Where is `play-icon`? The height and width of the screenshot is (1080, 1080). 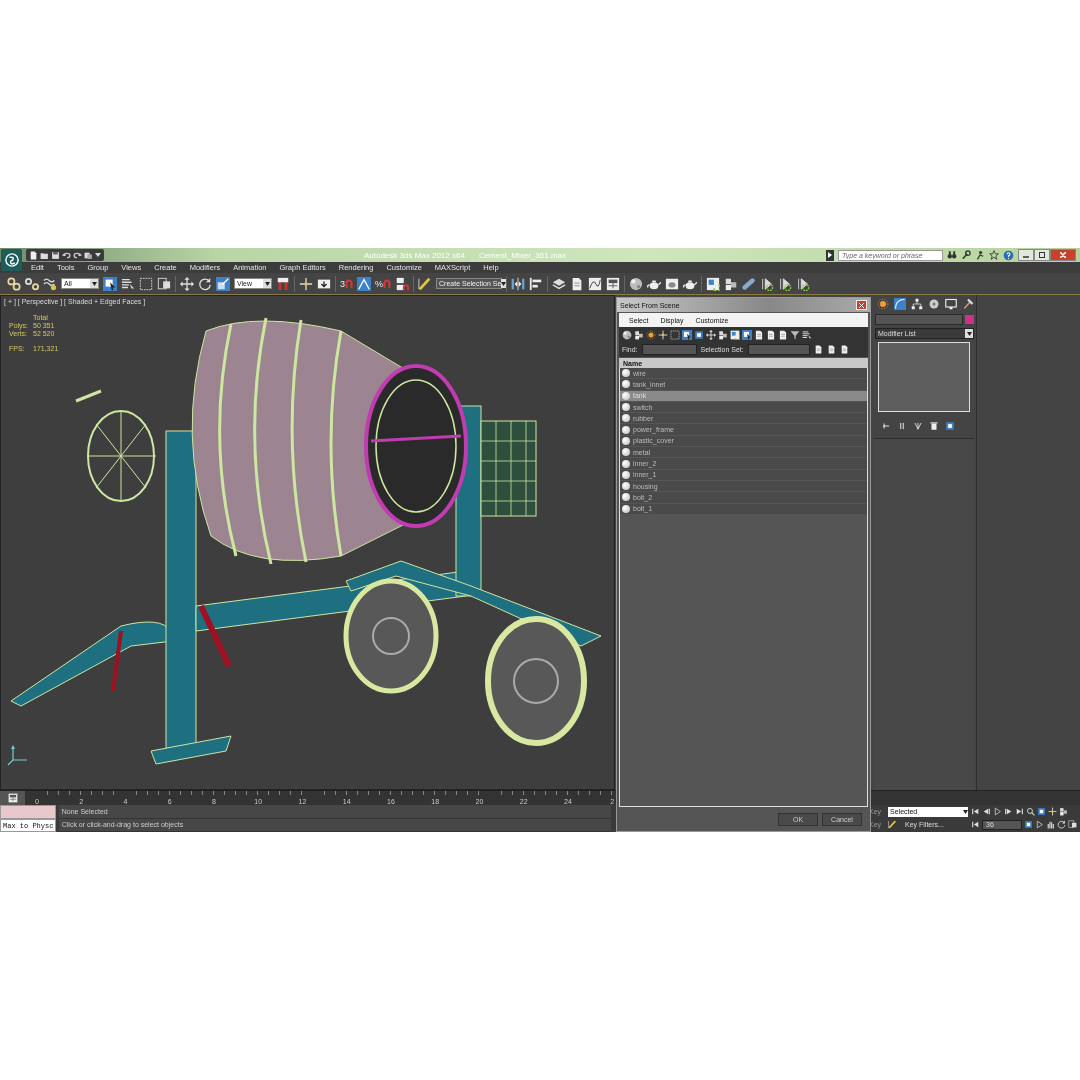
play-icon is located at coordinates (997, 811).